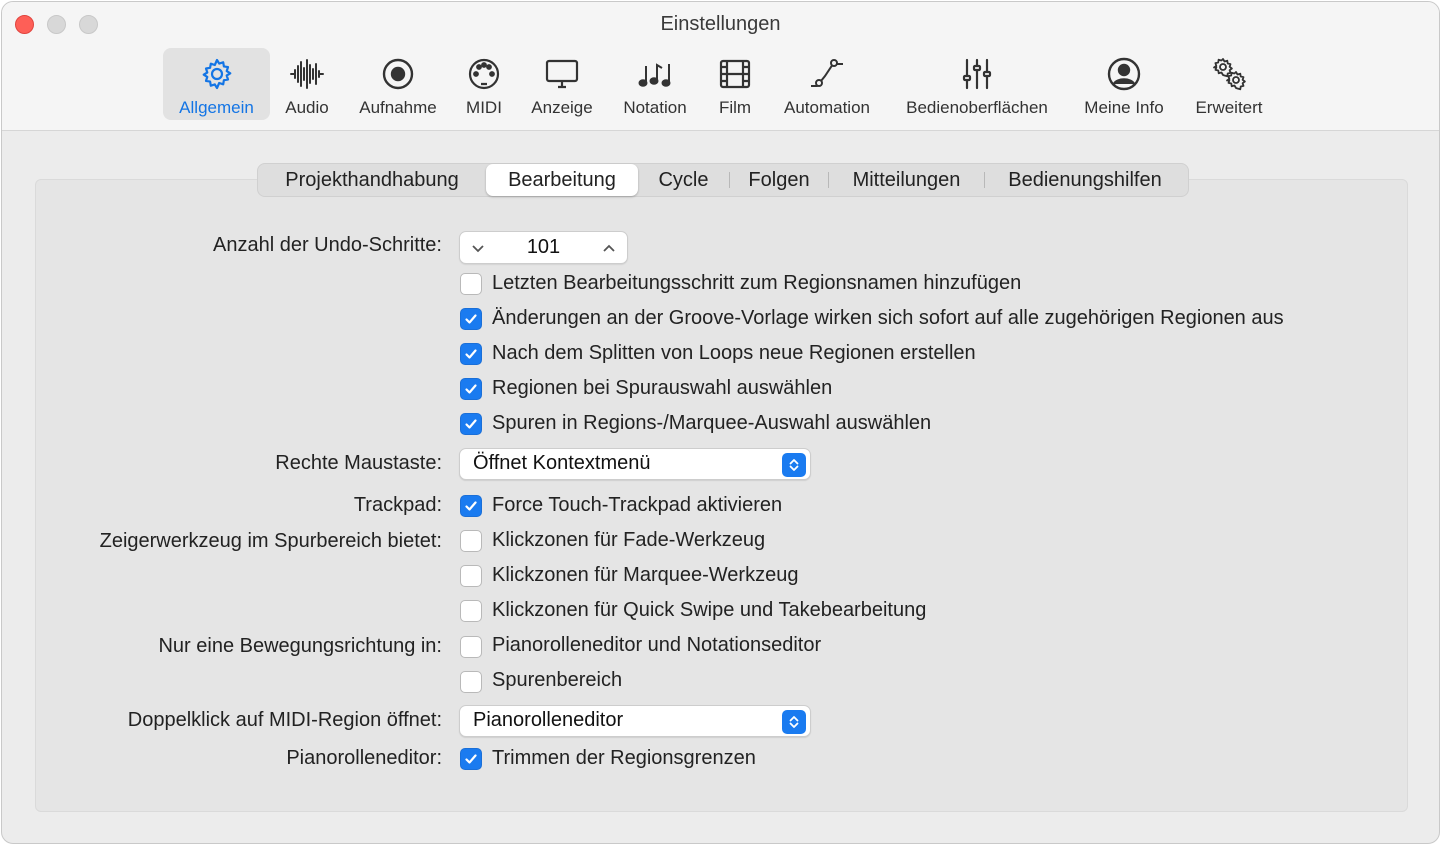 The height and width of the screenshot is (846, 1442). What do you see at coordinates (216, 107) in the screenshot?
I see `toolbar-label: Allgemein` at bounding box center [216, 107].